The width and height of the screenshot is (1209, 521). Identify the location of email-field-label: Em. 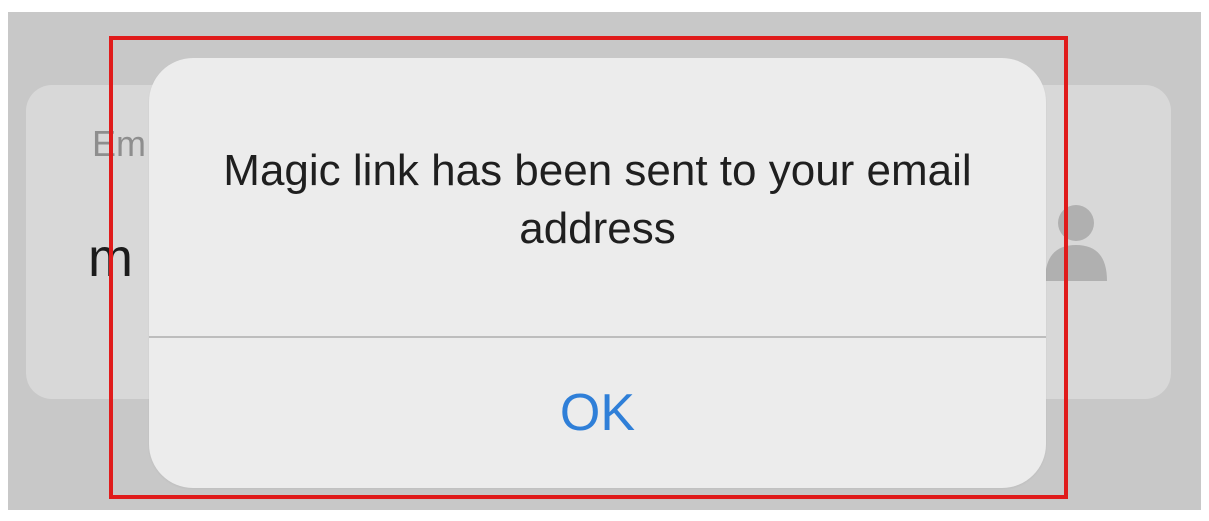
(119, 143).